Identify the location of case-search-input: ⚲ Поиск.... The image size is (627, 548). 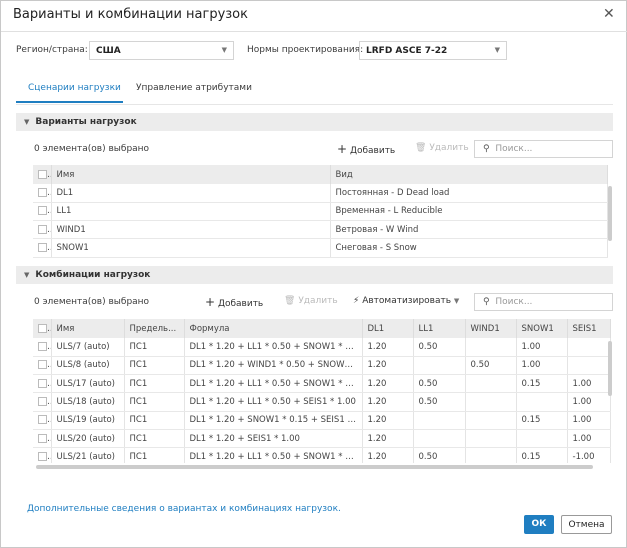
(543, 149).